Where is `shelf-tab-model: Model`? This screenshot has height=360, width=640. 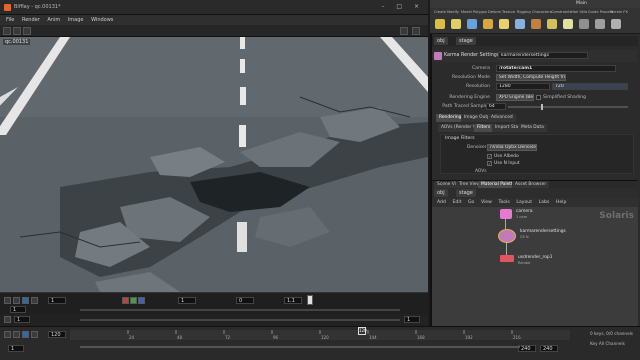 shelf-tab-model: Model is located at coordinates (466, 12).